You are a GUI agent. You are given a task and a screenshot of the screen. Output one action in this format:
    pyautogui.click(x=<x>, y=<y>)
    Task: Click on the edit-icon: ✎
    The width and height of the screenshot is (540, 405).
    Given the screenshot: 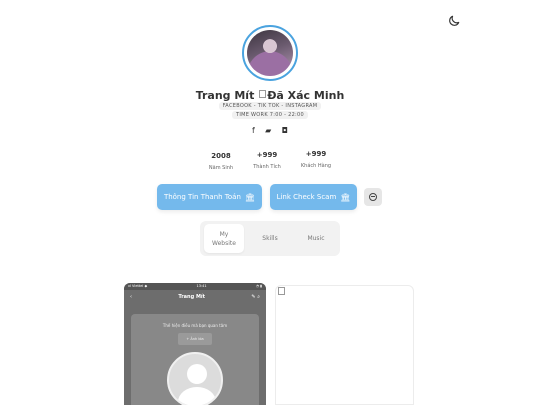 What is the action you would take?
    pyautogui.click(x=253, y=297)
    